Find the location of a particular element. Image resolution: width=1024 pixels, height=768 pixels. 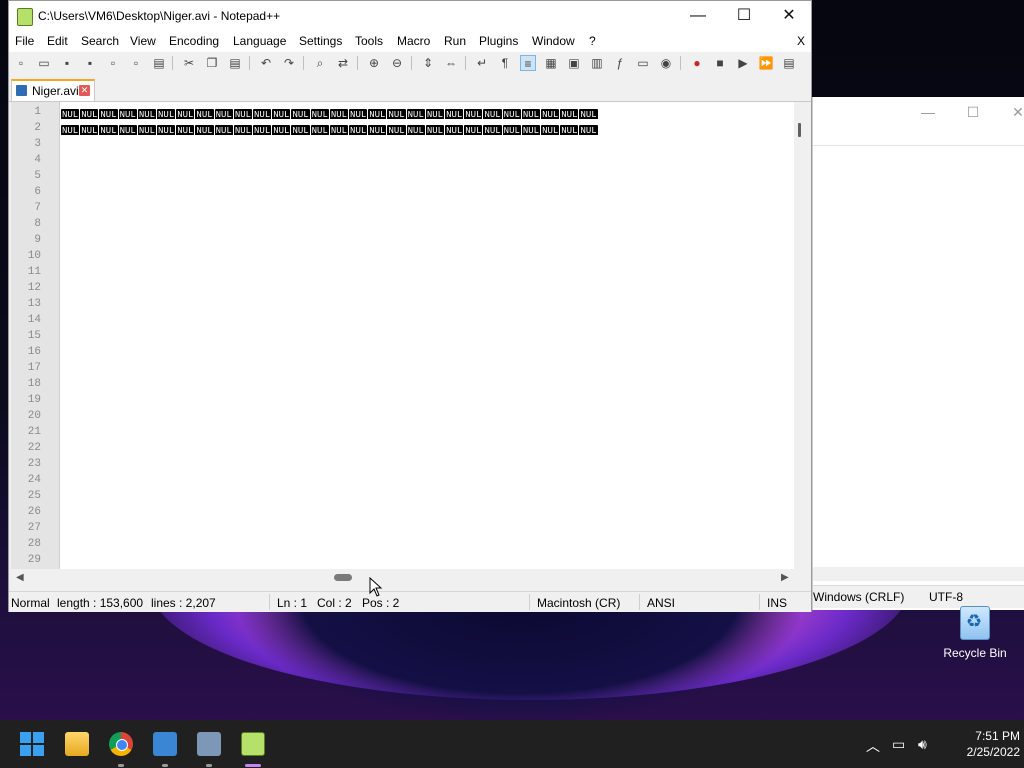

record-macro-icon: ● is located at coordinates (697, 63).